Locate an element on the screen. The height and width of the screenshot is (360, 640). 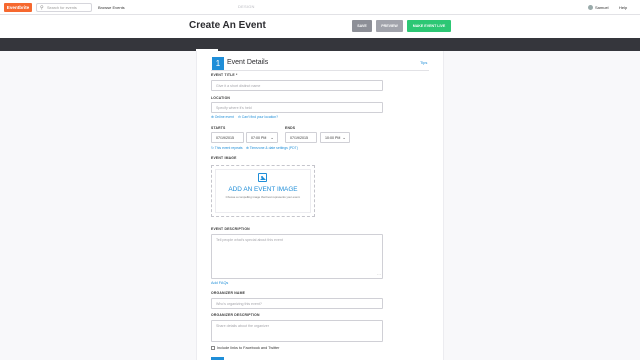
tab-design: DESIGN is located at coordinates (246, 6).